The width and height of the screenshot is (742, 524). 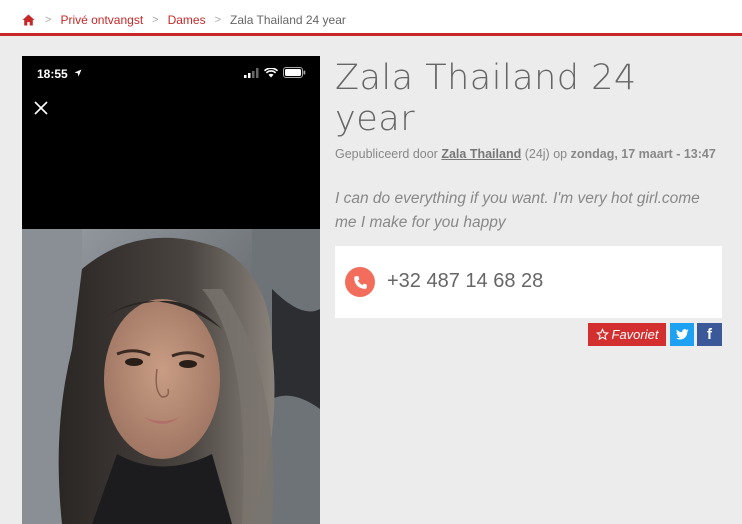 I want to click on phone-box: +32 487 14 68 28, so click(x=528, y=282).